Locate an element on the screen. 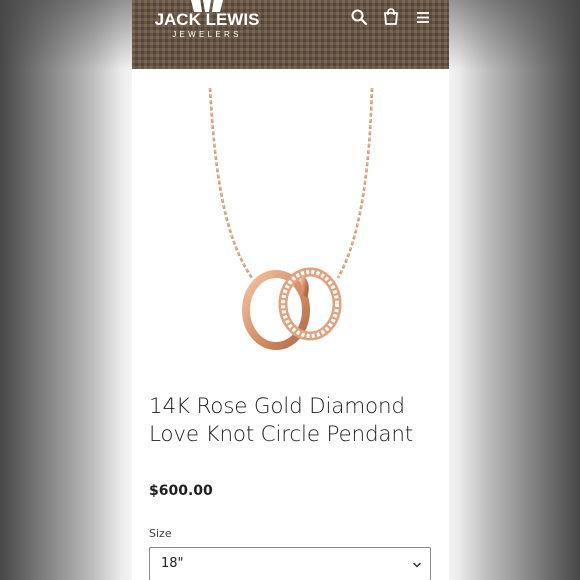  brand-logo: JACK LEWIS JEWELERS is located at coordinates (207, 22).